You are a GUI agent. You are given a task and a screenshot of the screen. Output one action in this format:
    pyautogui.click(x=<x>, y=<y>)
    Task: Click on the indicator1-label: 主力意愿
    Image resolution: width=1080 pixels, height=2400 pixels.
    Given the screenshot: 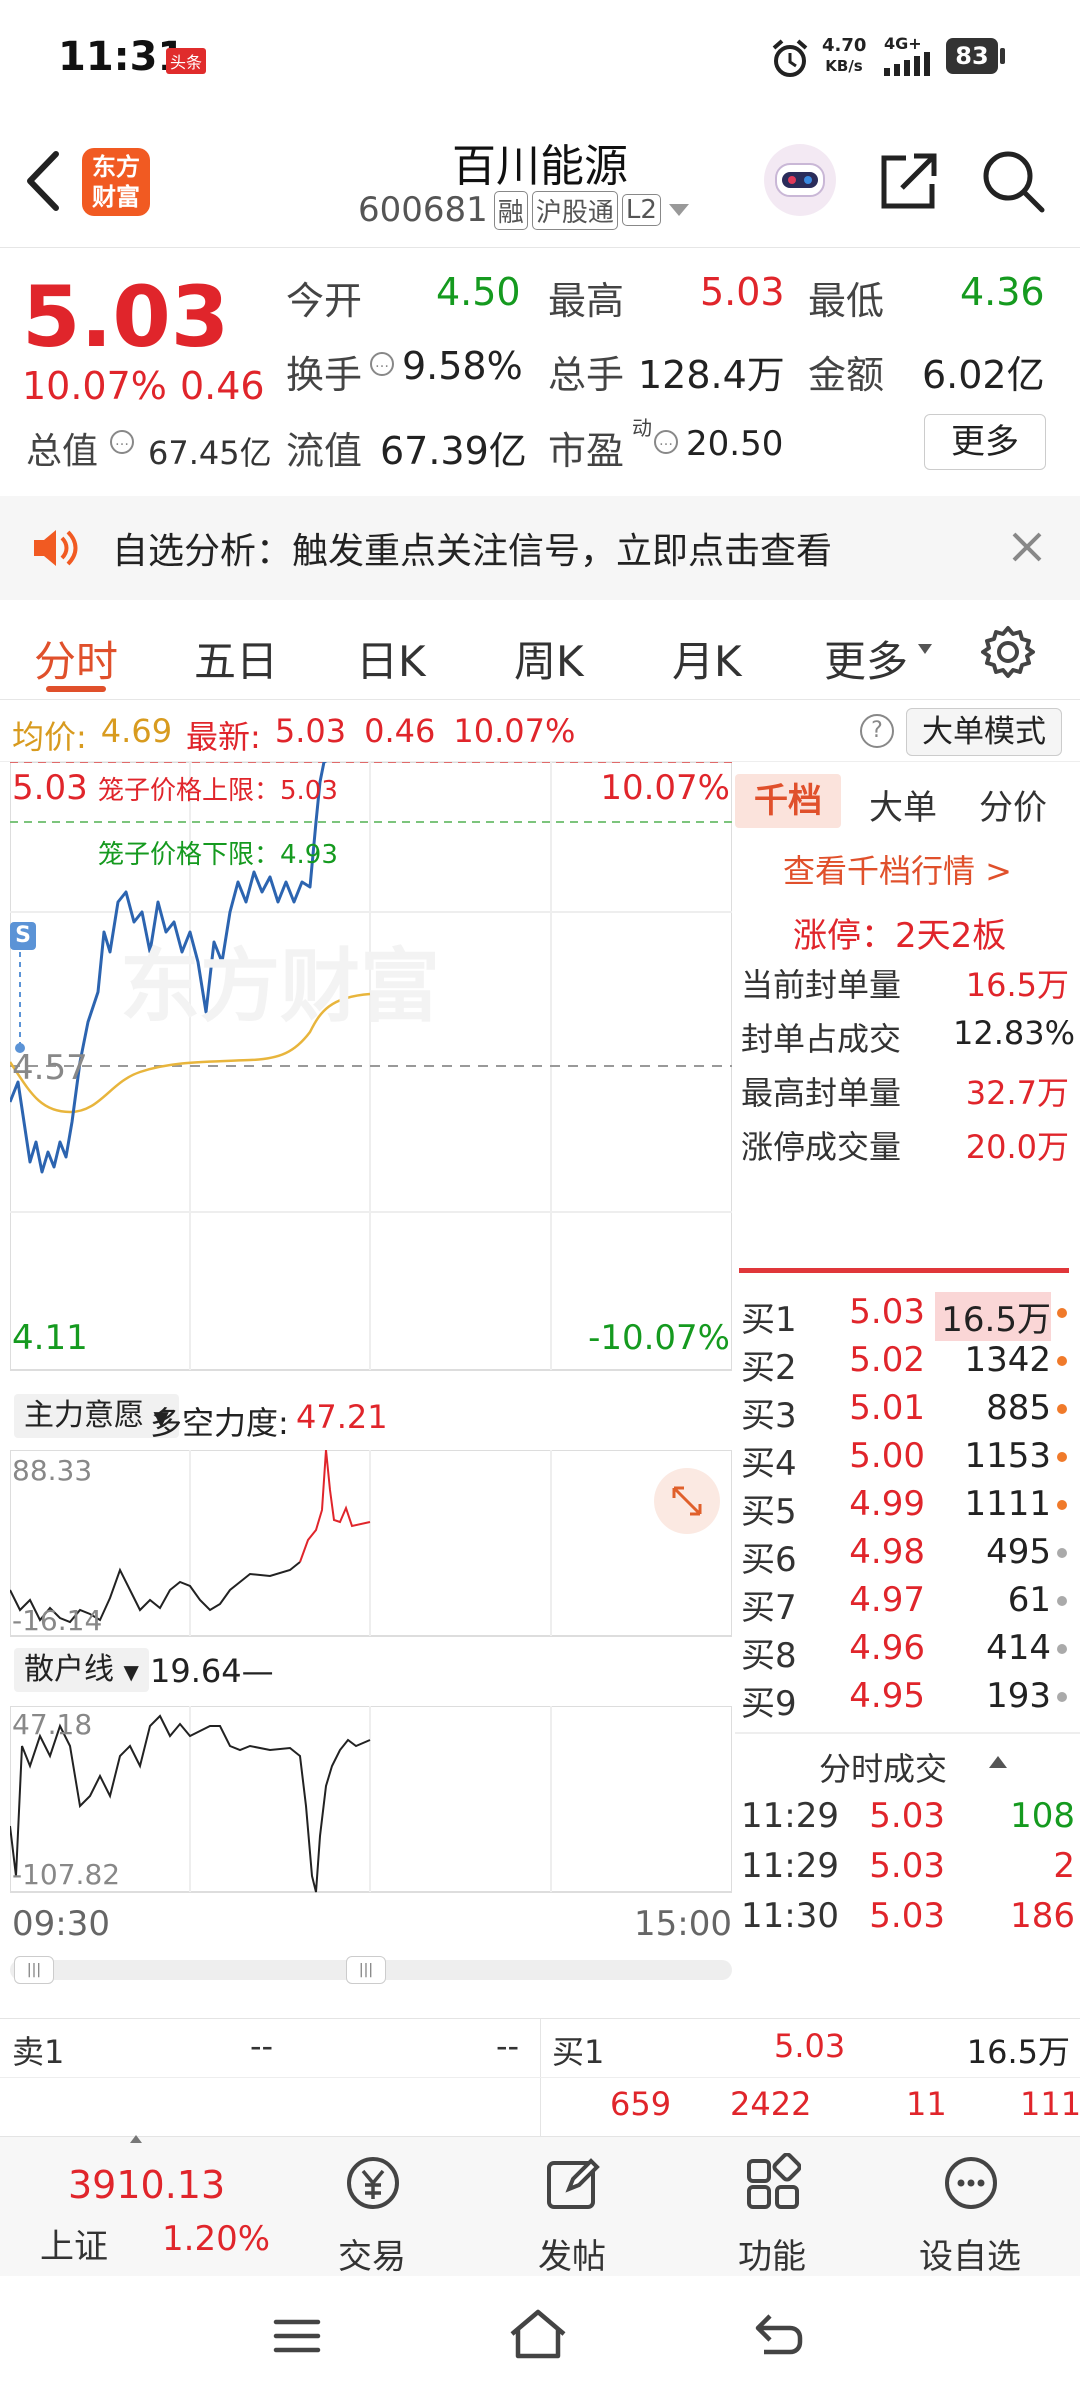 What is the action you would take?
    pyautogui.click(x=84, y=1415)
    